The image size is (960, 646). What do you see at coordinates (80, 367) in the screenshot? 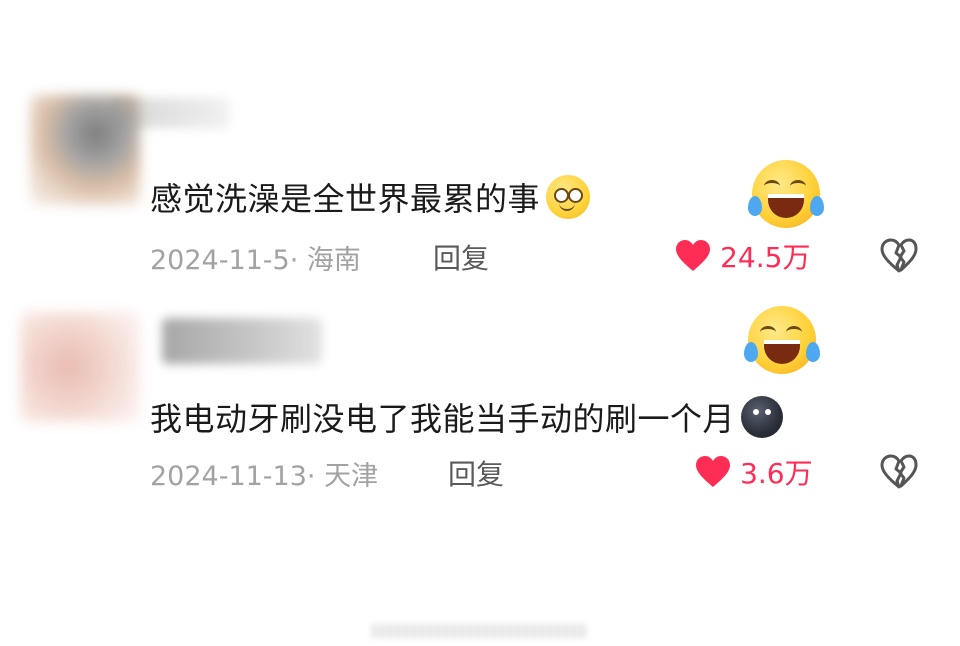
I see `avatar` at bounding box center [80, 367].